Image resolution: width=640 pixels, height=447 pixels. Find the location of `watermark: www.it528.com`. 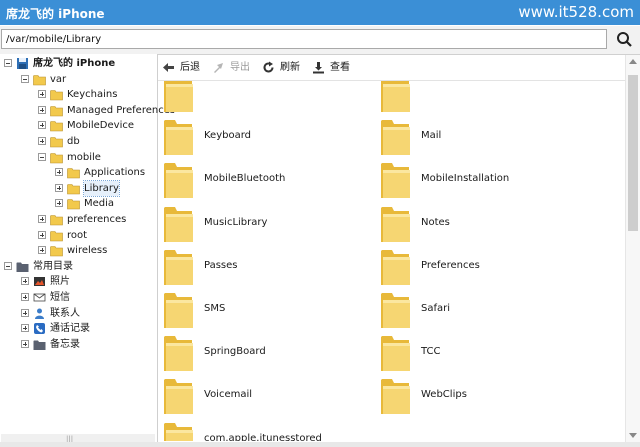

watermark: www.it528.com is located at coordinates (576, 12).